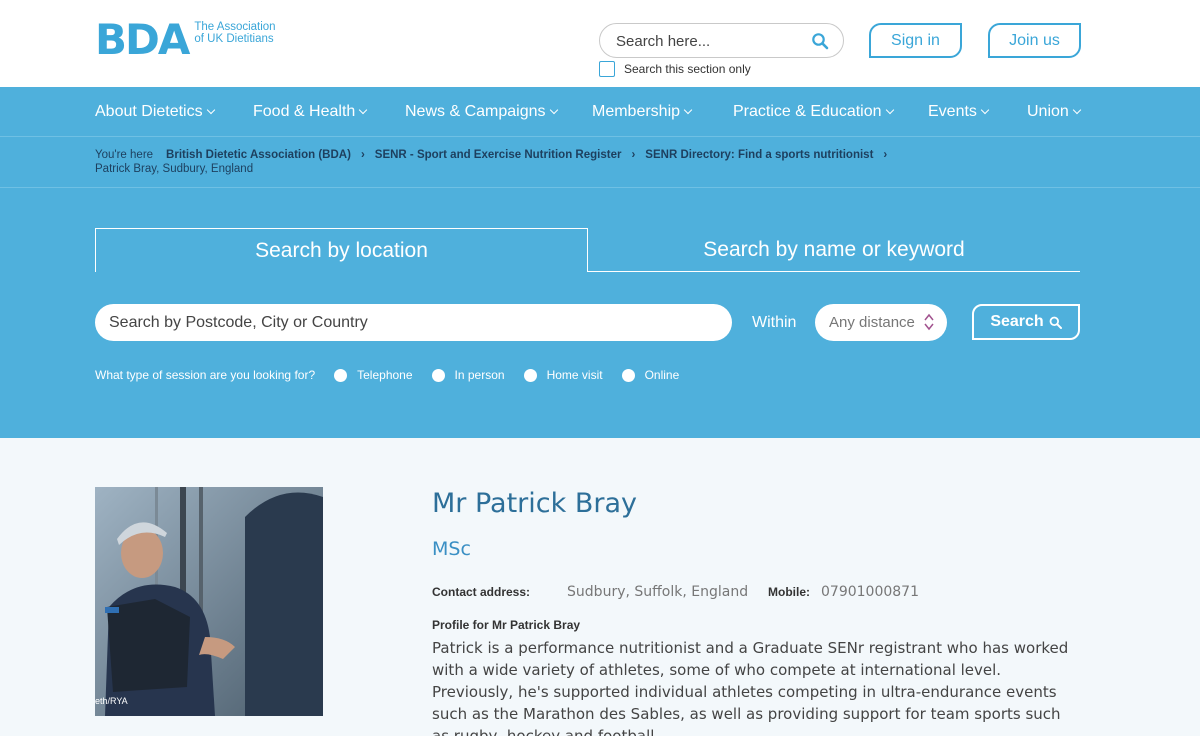  I want to click on nav-item-label: News & Campaigns, so click(475, 111).